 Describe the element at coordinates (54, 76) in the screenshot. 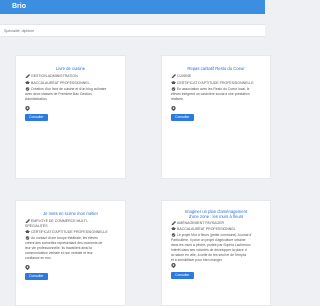

I see `domain-label: GESTION-ADMINISTRATION` at that location.